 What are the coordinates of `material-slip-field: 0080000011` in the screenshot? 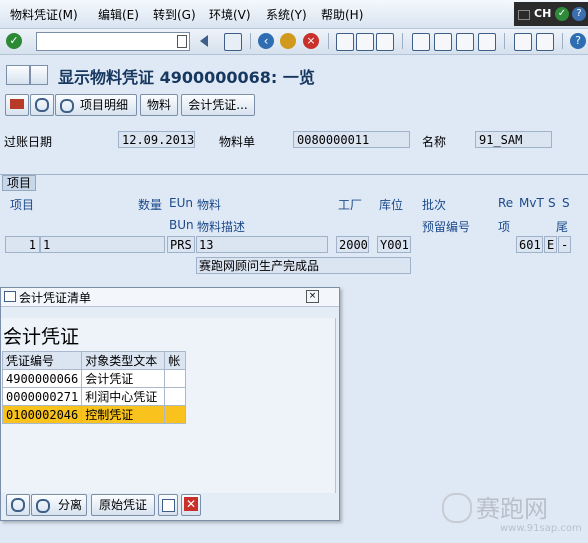 It's located at (351, 139).